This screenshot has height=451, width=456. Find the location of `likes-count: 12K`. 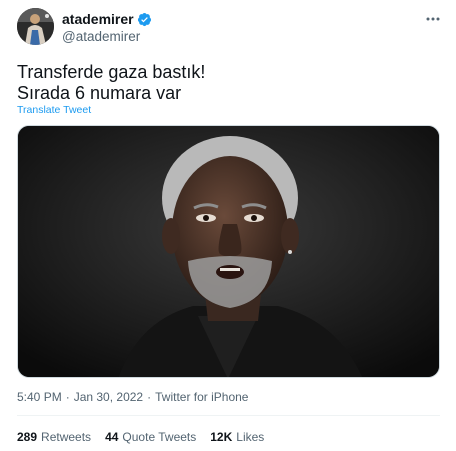

likes-count: 12K is located at coordinates (221, 437).